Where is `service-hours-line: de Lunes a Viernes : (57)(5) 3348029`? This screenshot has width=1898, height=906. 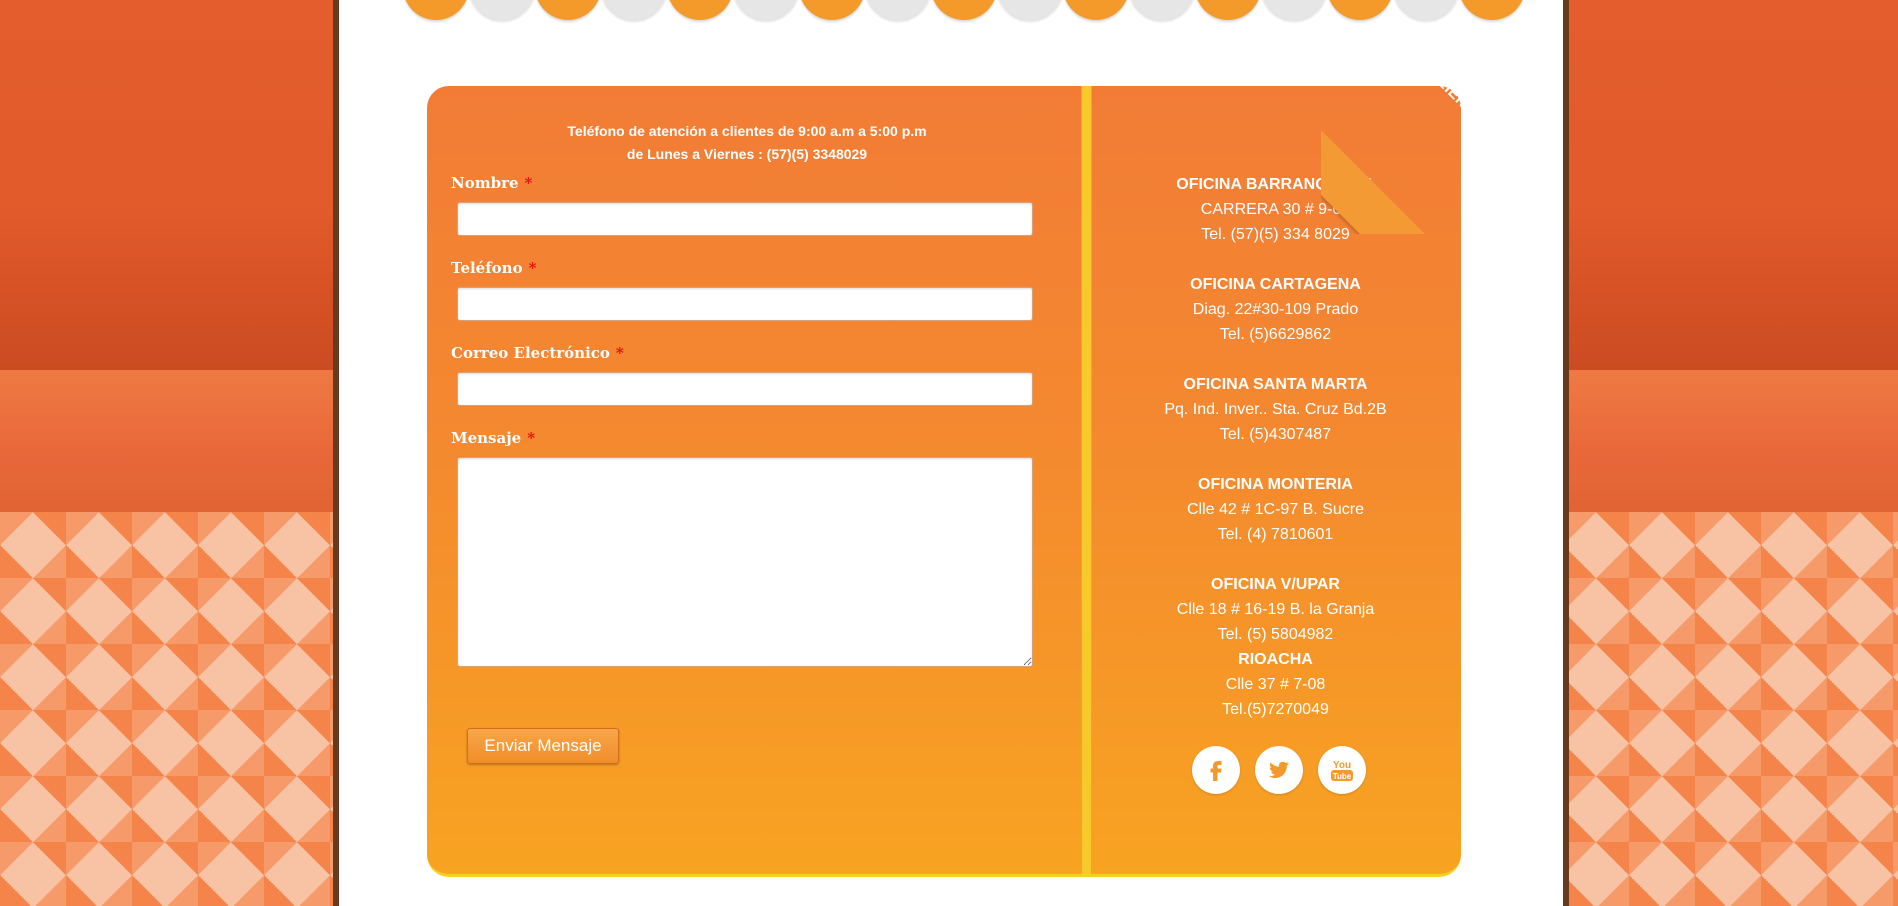 service-hours-line: de Lunes a Viernes : (57)(5) 3348029 is located at coordinates (747, 154).